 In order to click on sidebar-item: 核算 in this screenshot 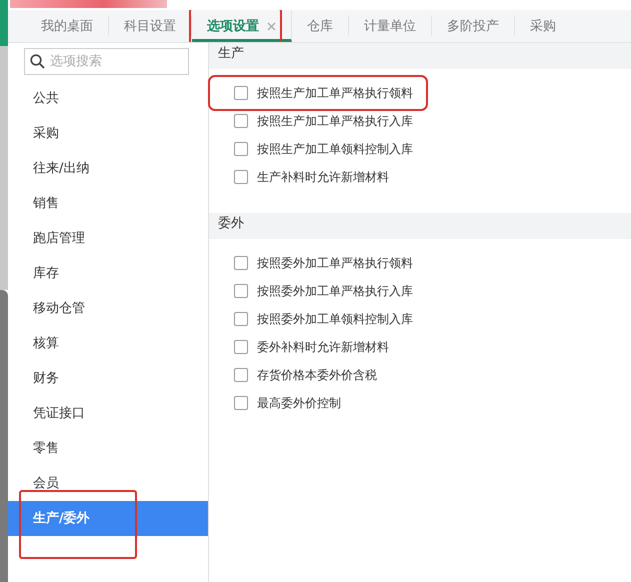, I will do `click(108, 343)`.